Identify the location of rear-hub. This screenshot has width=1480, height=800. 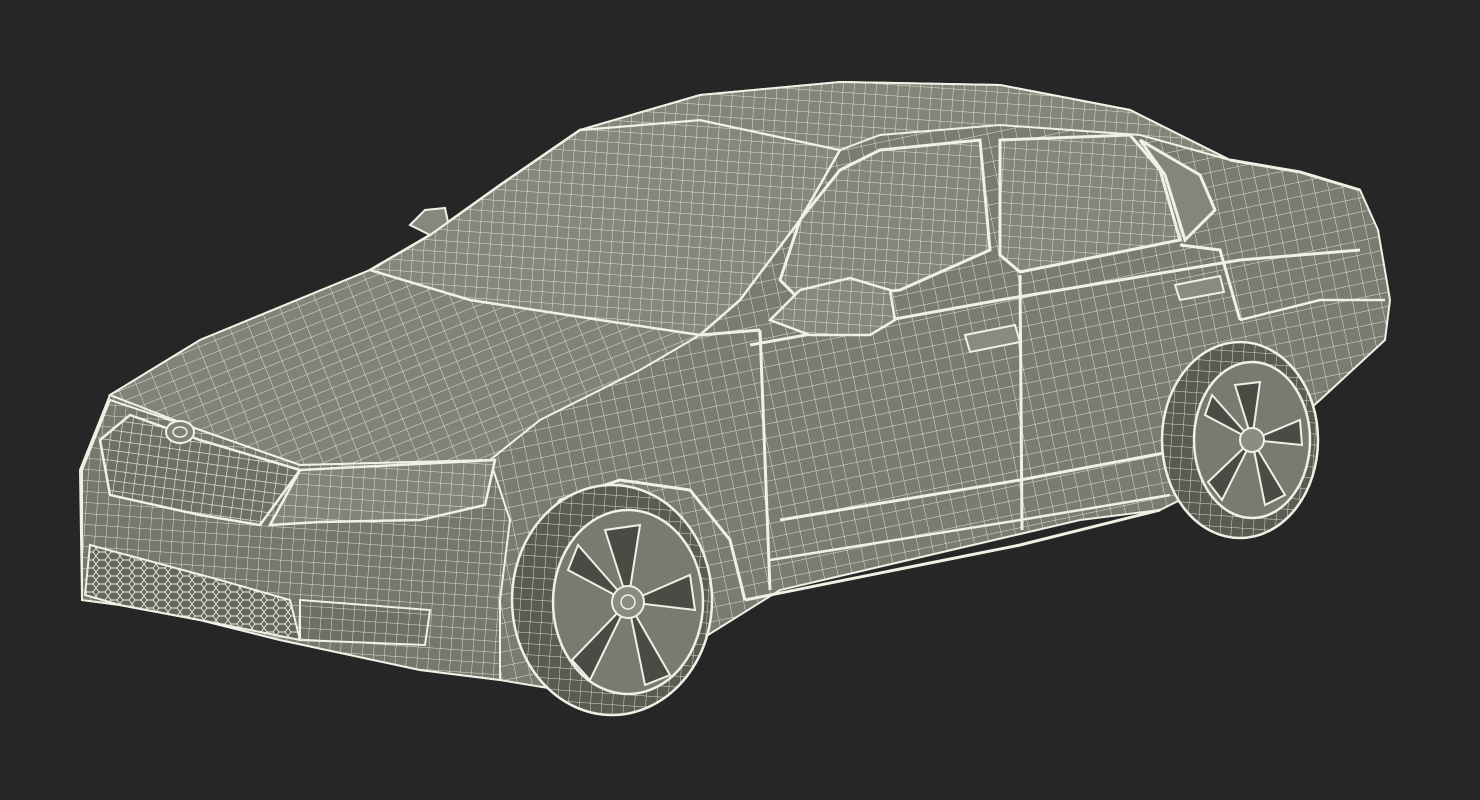
(1252, 440).